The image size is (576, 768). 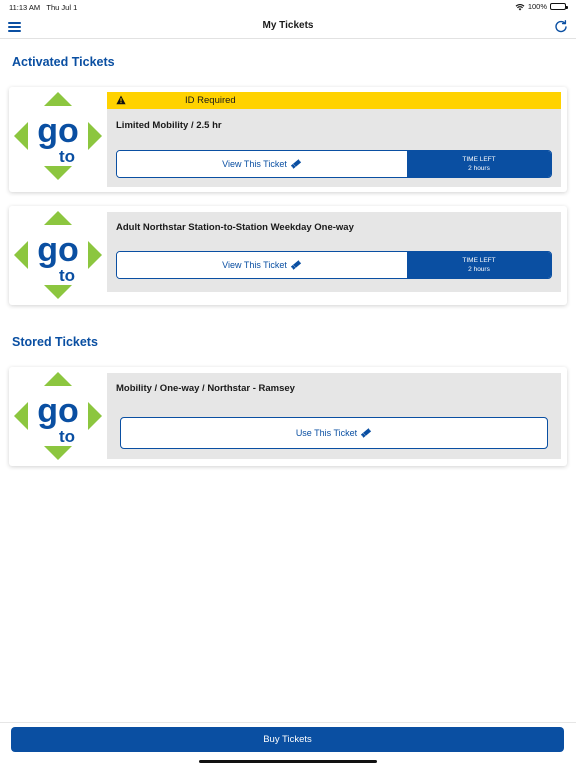 I want to click on activated-tickets-heading: Activated Tickets, so click(x=63, y=62).